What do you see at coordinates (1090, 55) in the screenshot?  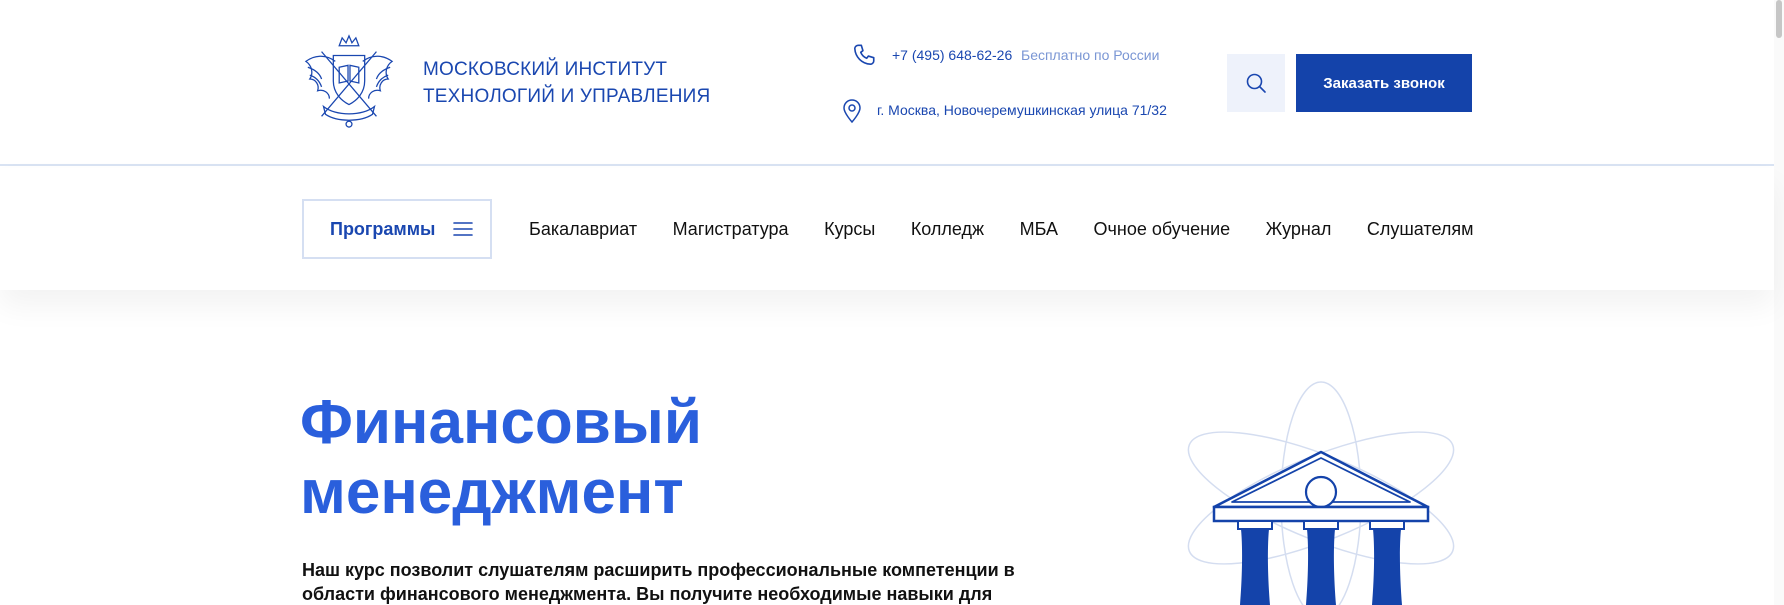 I see `phone-note: Бесплатно по России` at bounding box center [1090, 55].